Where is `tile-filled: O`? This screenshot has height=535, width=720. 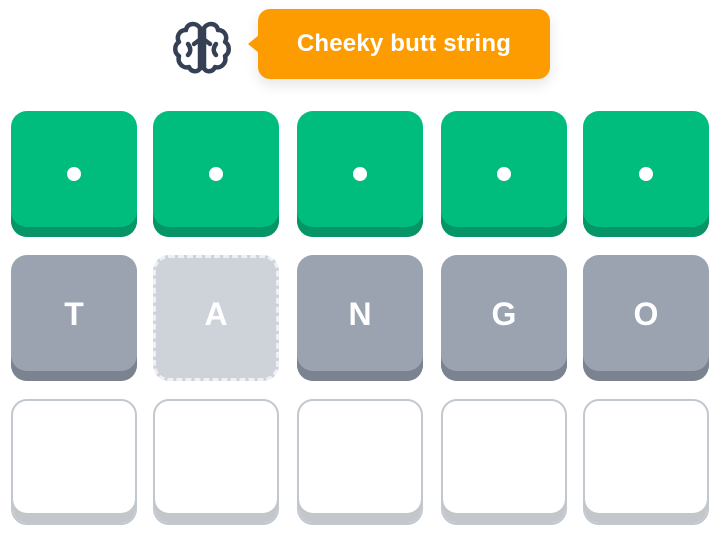 tile-filled: O is located at coordinates (646, 318).